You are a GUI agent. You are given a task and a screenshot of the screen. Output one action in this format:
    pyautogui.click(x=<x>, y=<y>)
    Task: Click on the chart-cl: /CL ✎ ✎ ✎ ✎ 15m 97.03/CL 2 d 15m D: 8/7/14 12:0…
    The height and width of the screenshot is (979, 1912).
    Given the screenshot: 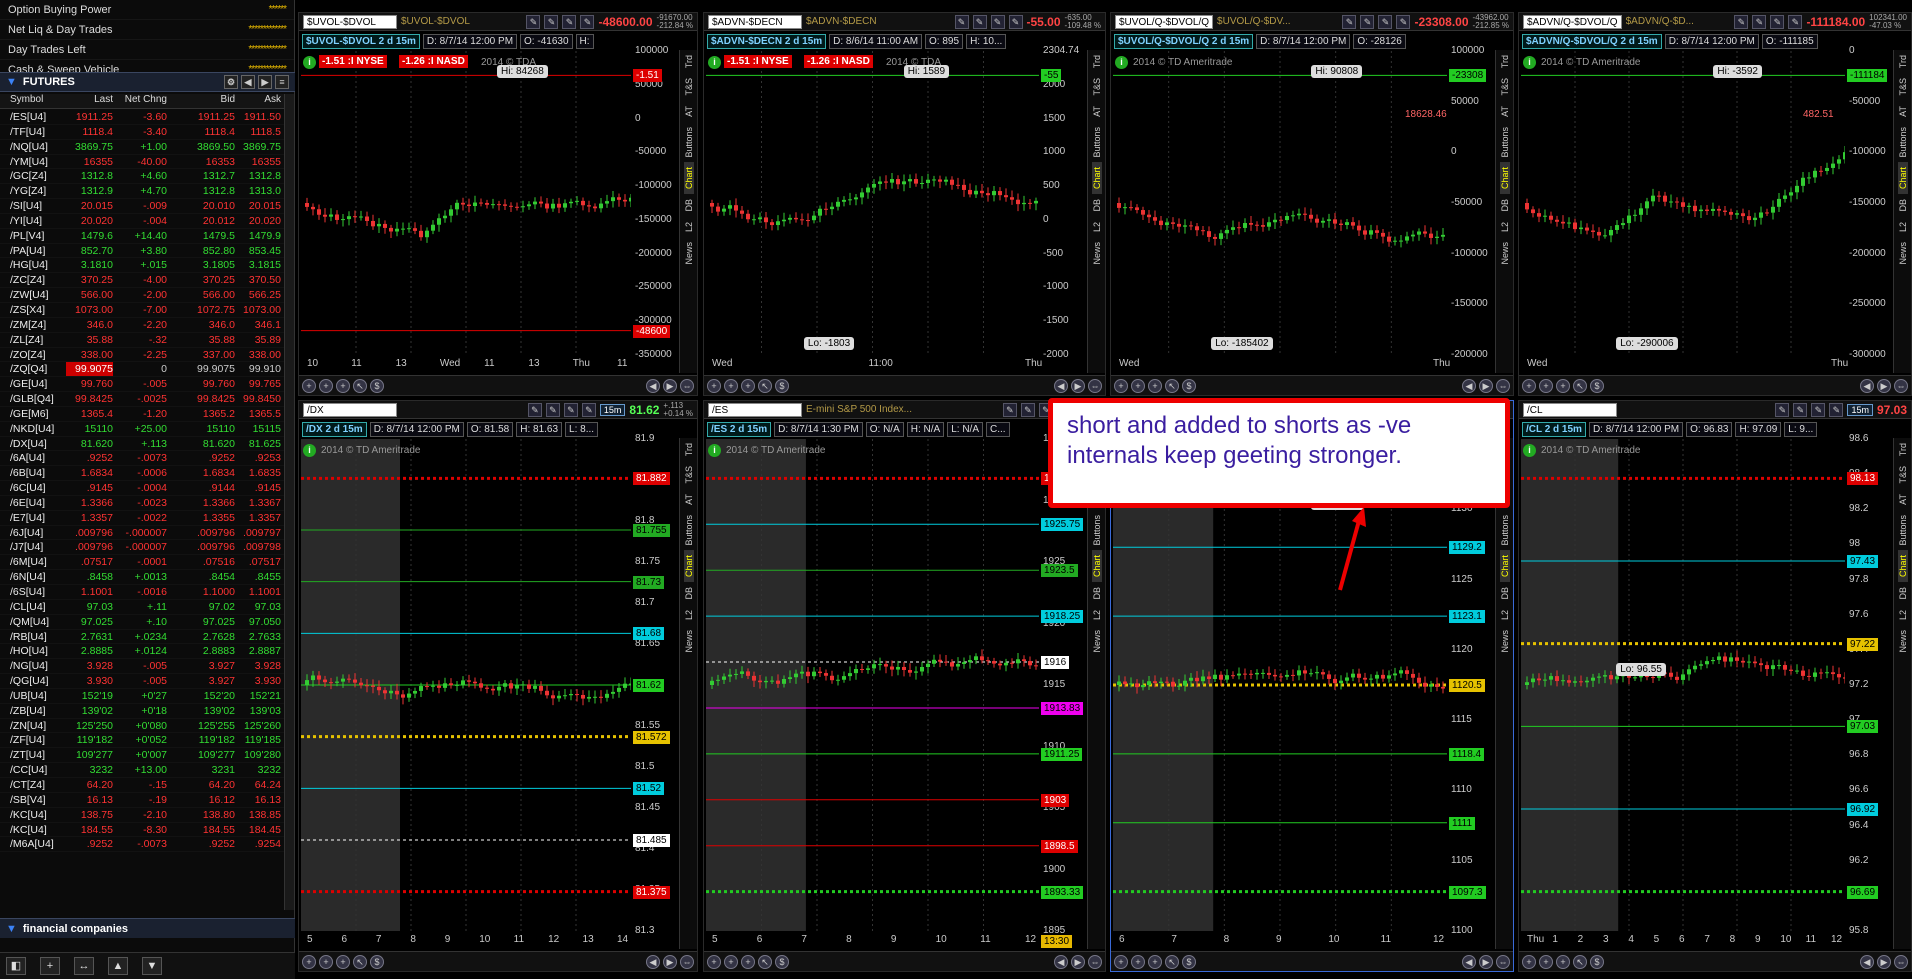 What is the action you would take?
    pyautogui.click(x=1715, y=686)
    